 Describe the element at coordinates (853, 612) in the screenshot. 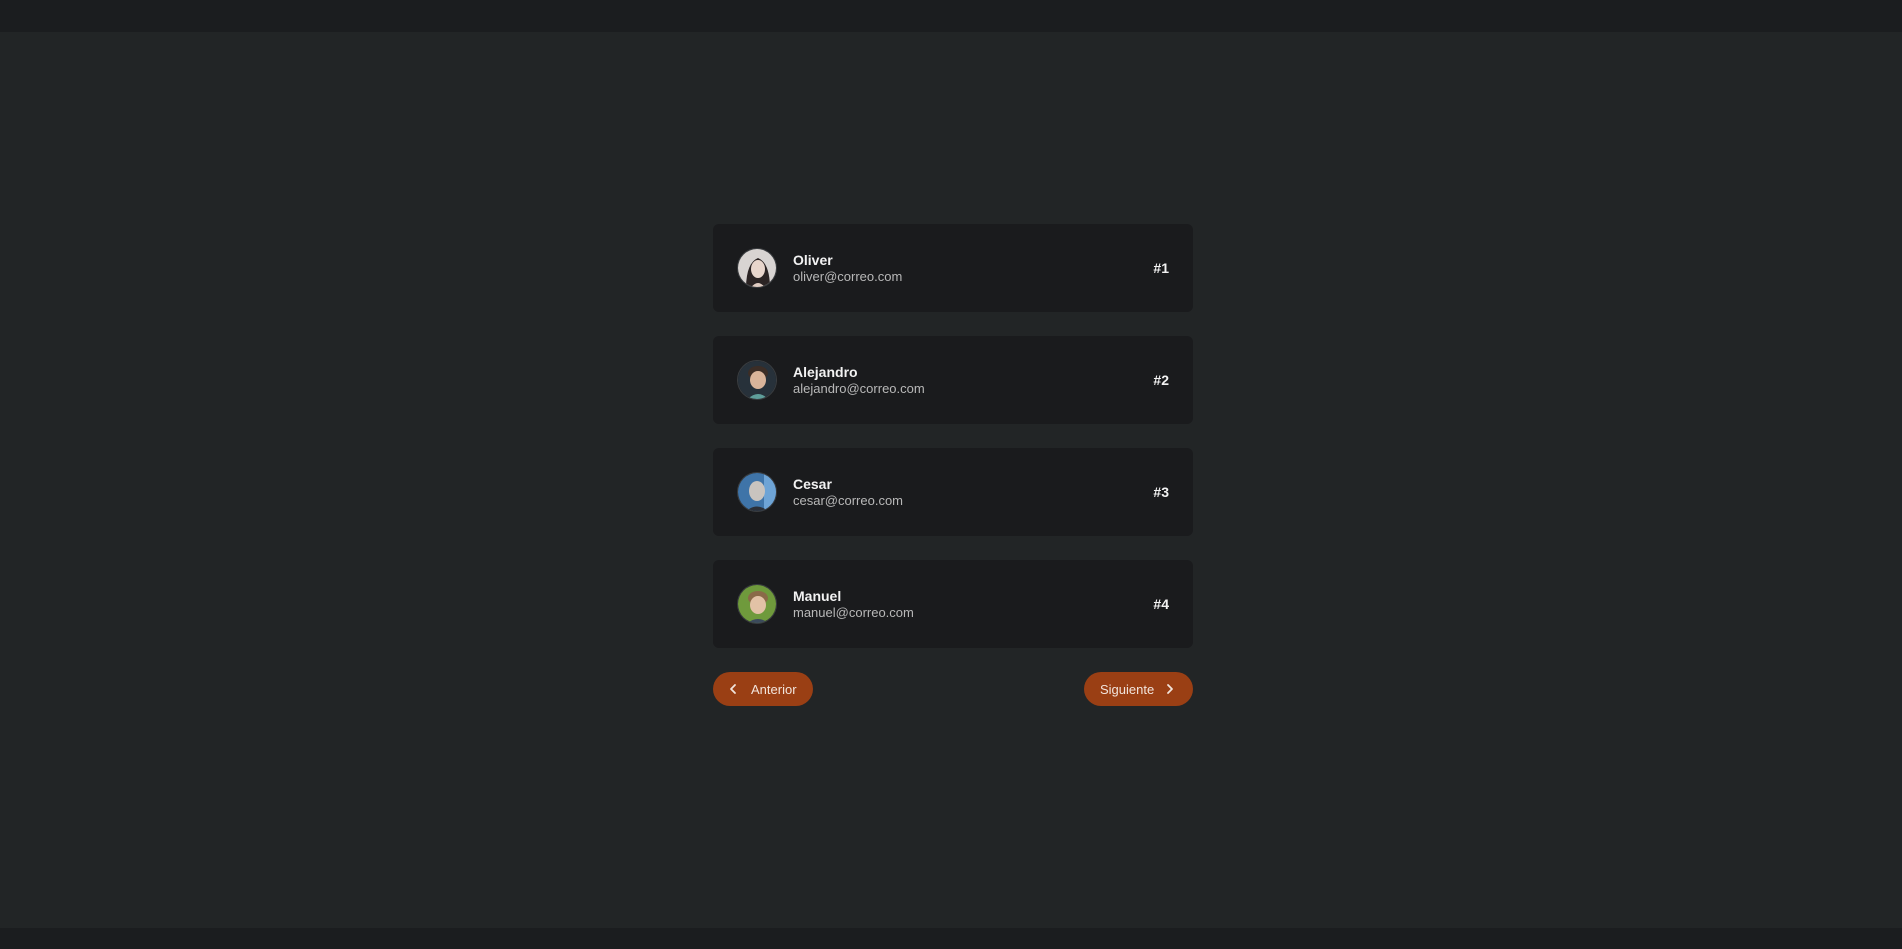

I see `user-email: manuel@correo.com` at that location.